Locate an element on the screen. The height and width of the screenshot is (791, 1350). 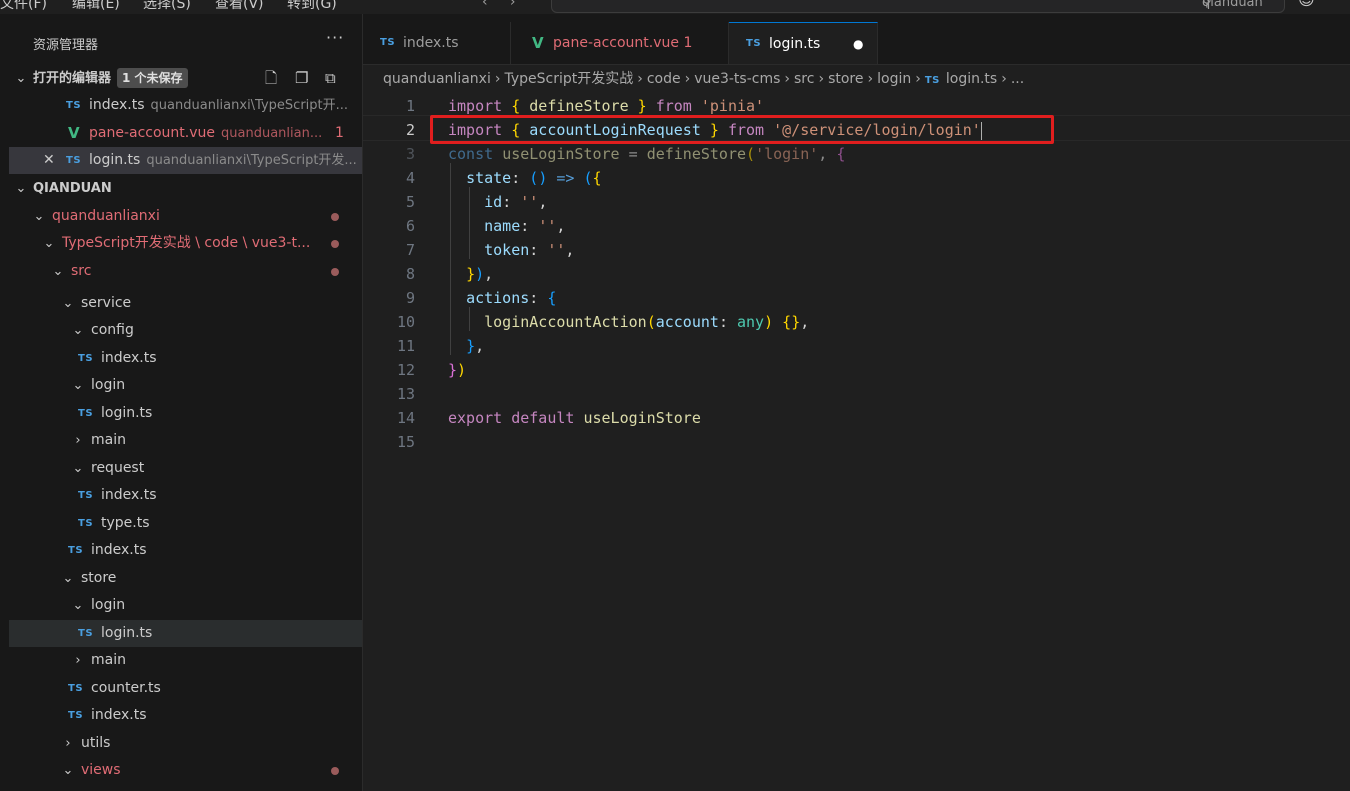
code-line: 9 actions: { is located at coordinates (856, 298).